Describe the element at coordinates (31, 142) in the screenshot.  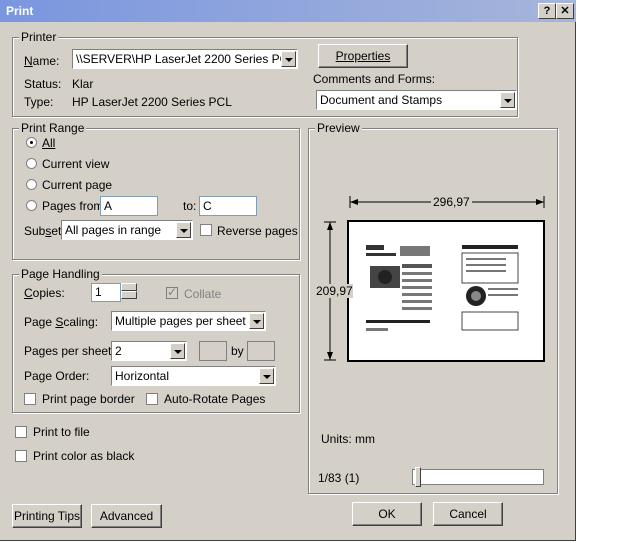
I see `radio-all` at that location.